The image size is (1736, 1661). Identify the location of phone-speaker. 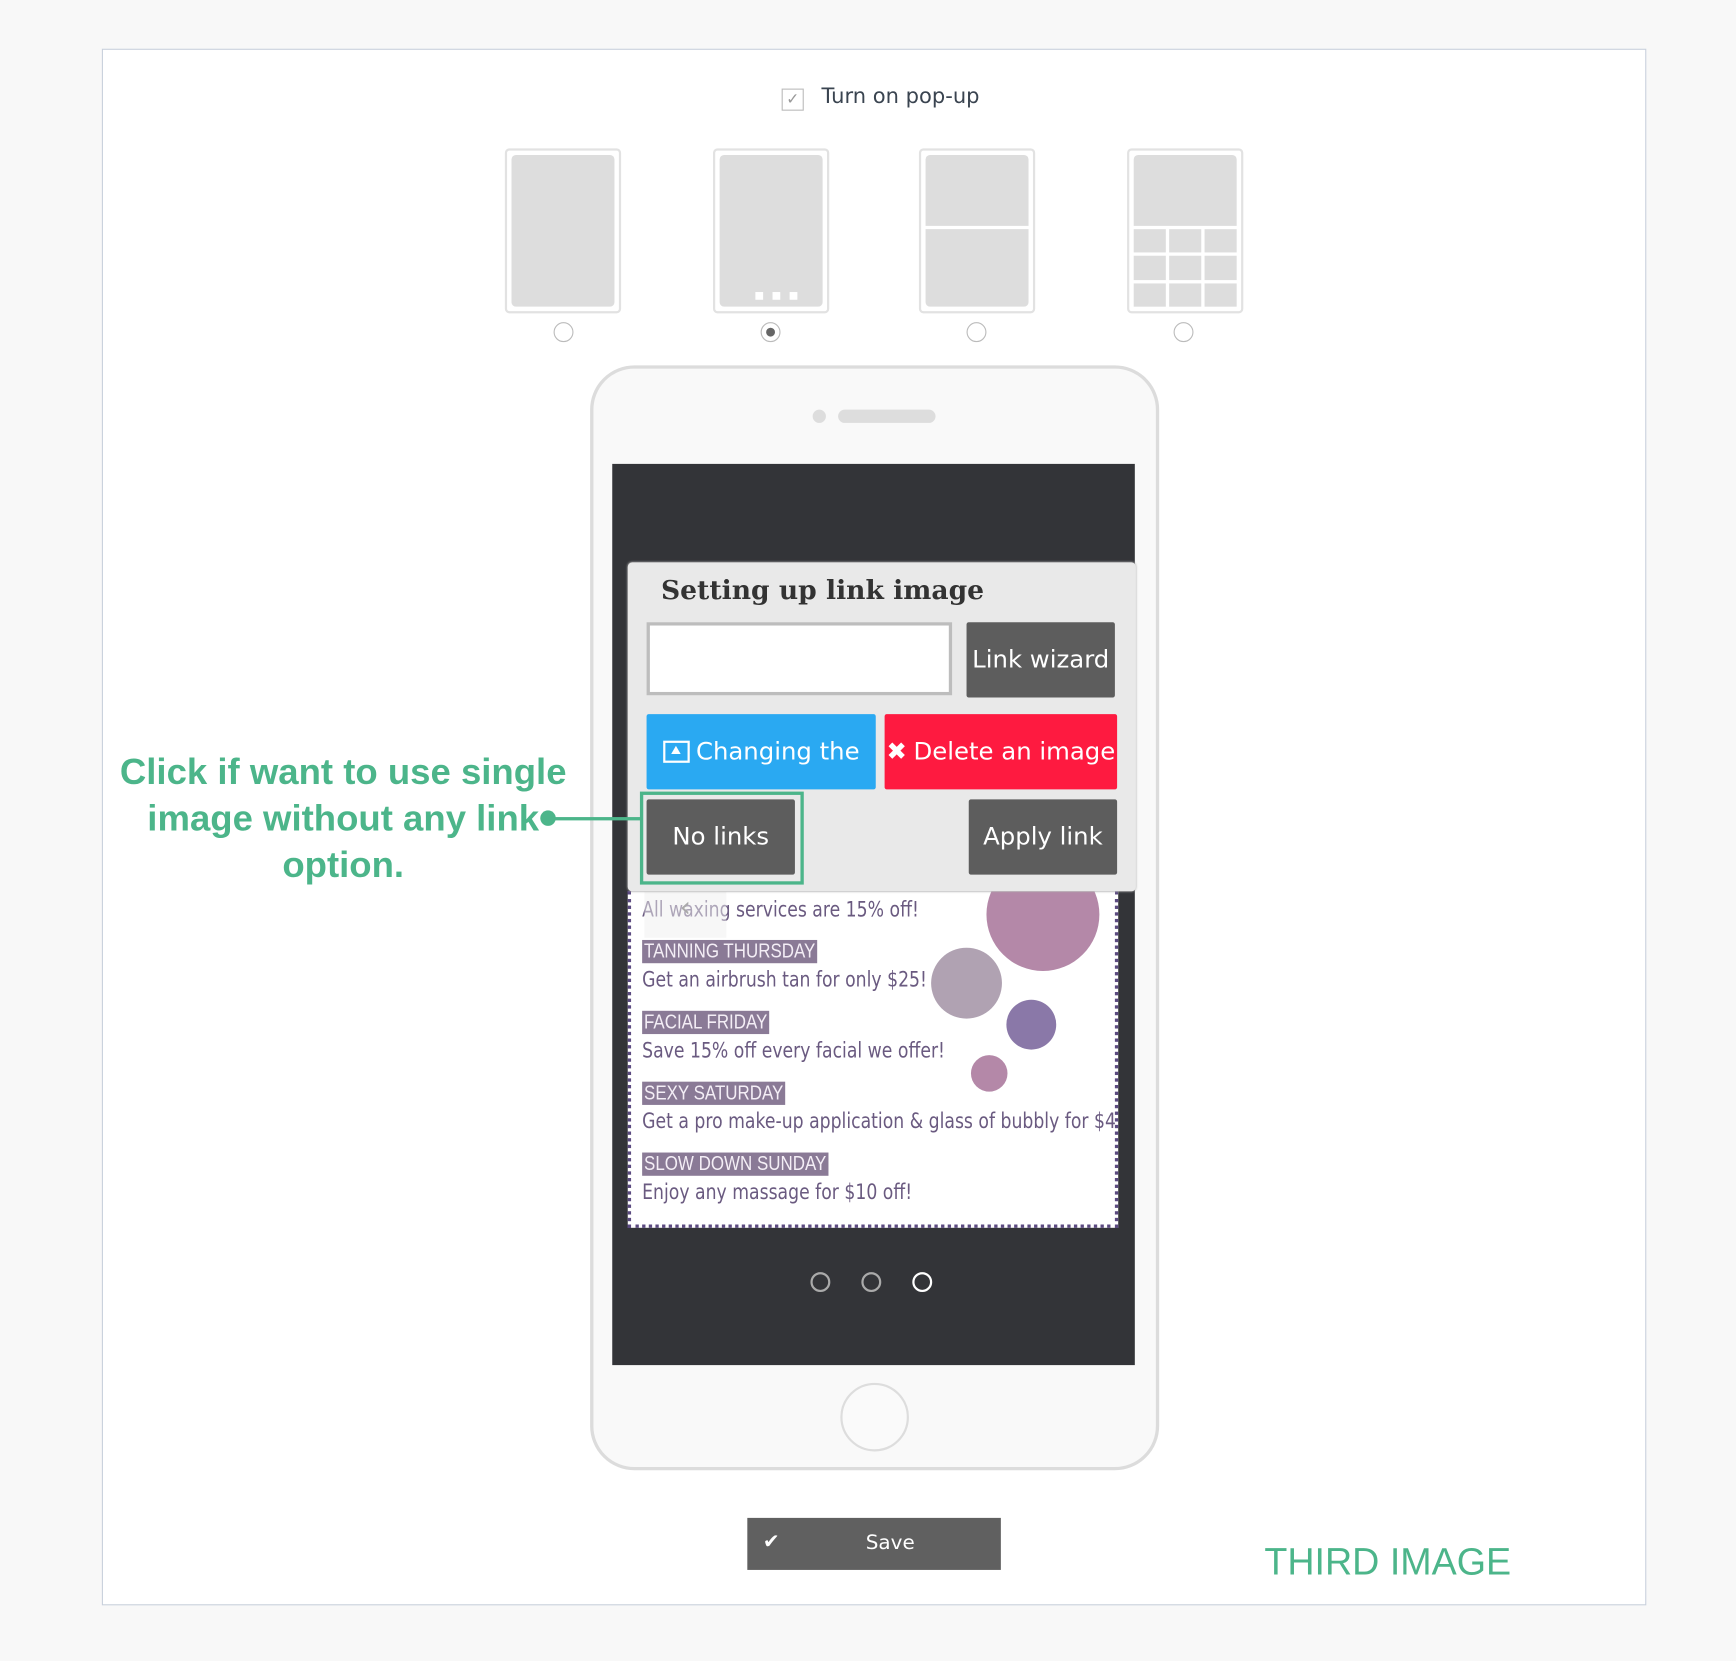
(887, 416).